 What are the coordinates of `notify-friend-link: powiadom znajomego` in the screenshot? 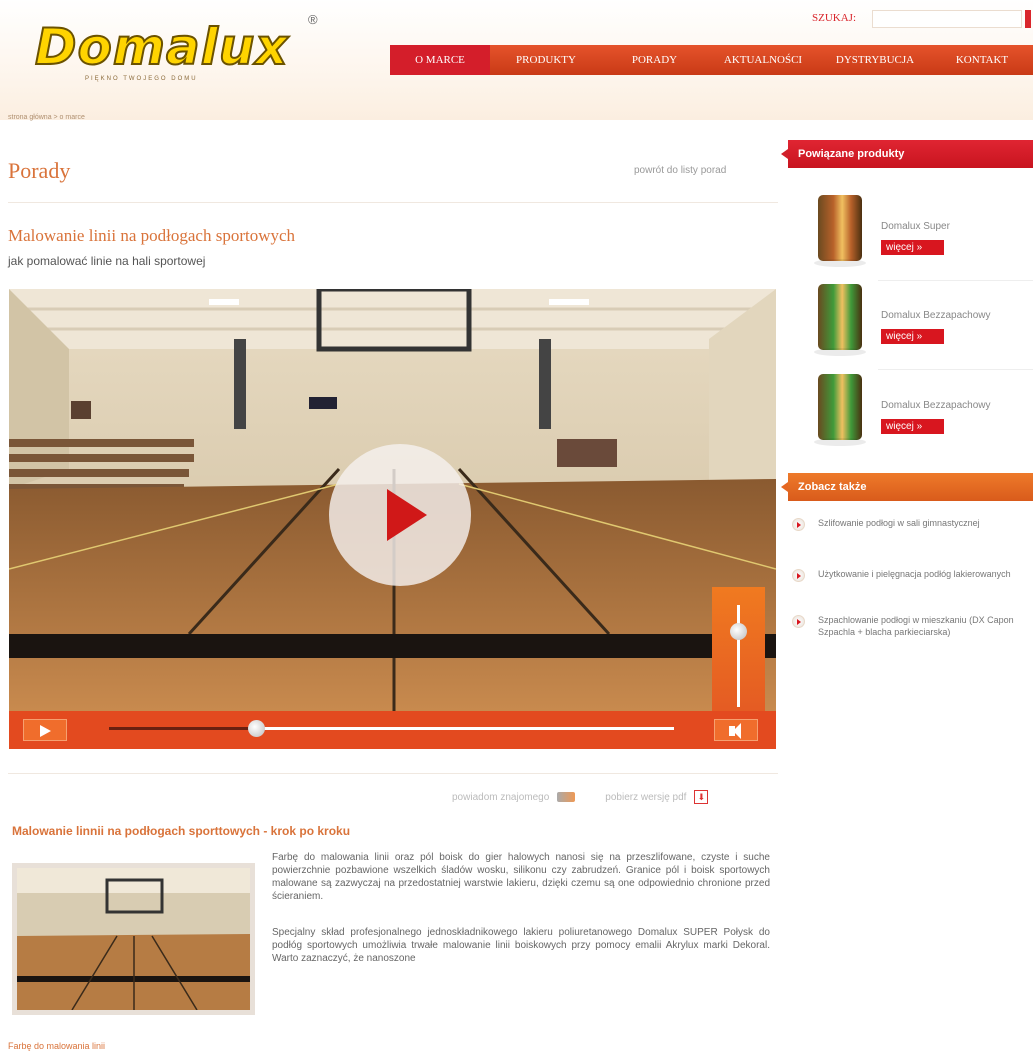 It's located at (500, 797).